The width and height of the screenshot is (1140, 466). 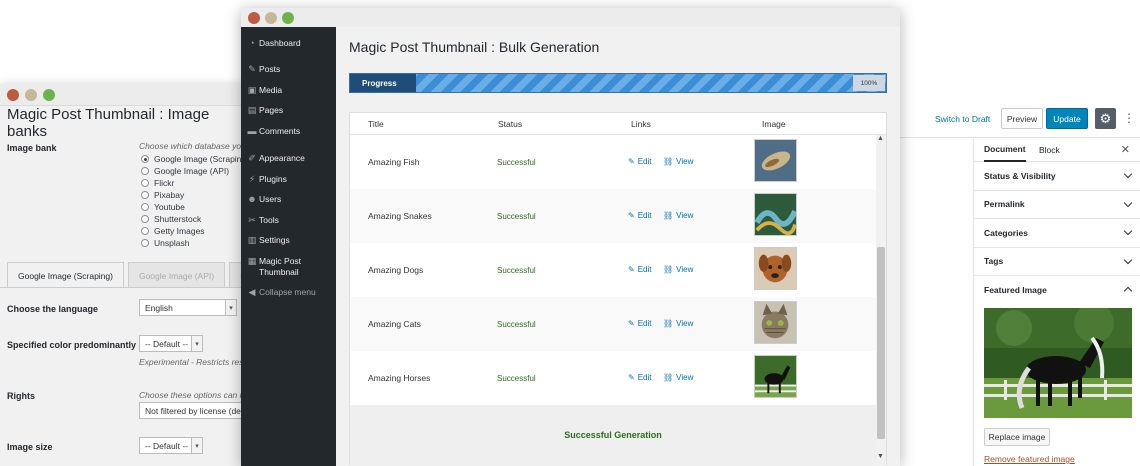 What do you see at coordinates (1105, 118) in the screenshot?
I see `settings-gear-button: ⚙` at bounding box center [1105, 118].